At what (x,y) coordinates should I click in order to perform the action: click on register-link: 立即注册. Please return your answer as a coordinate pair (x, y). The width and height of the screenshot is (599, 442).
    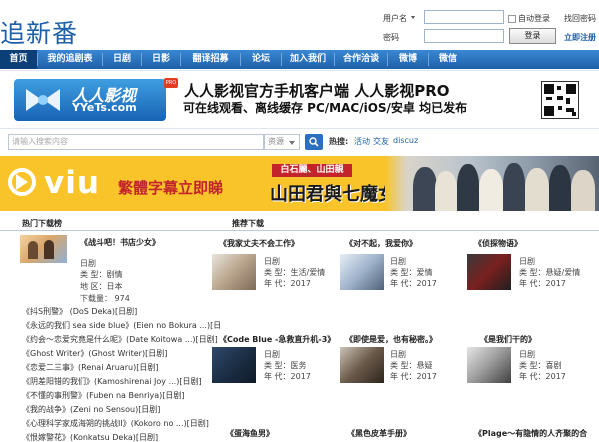
    Looking at the image, I should click on (580, 37).